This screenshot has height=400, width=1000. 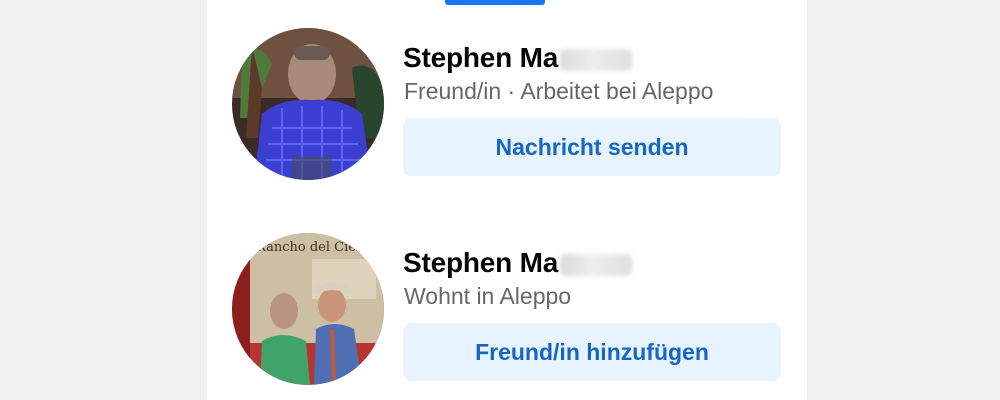 What do you see at coordinates (592, 352) in the screenshot?
I see `add-friend-button: Freund/in hinzufügen` at bounding box center [592, 352].